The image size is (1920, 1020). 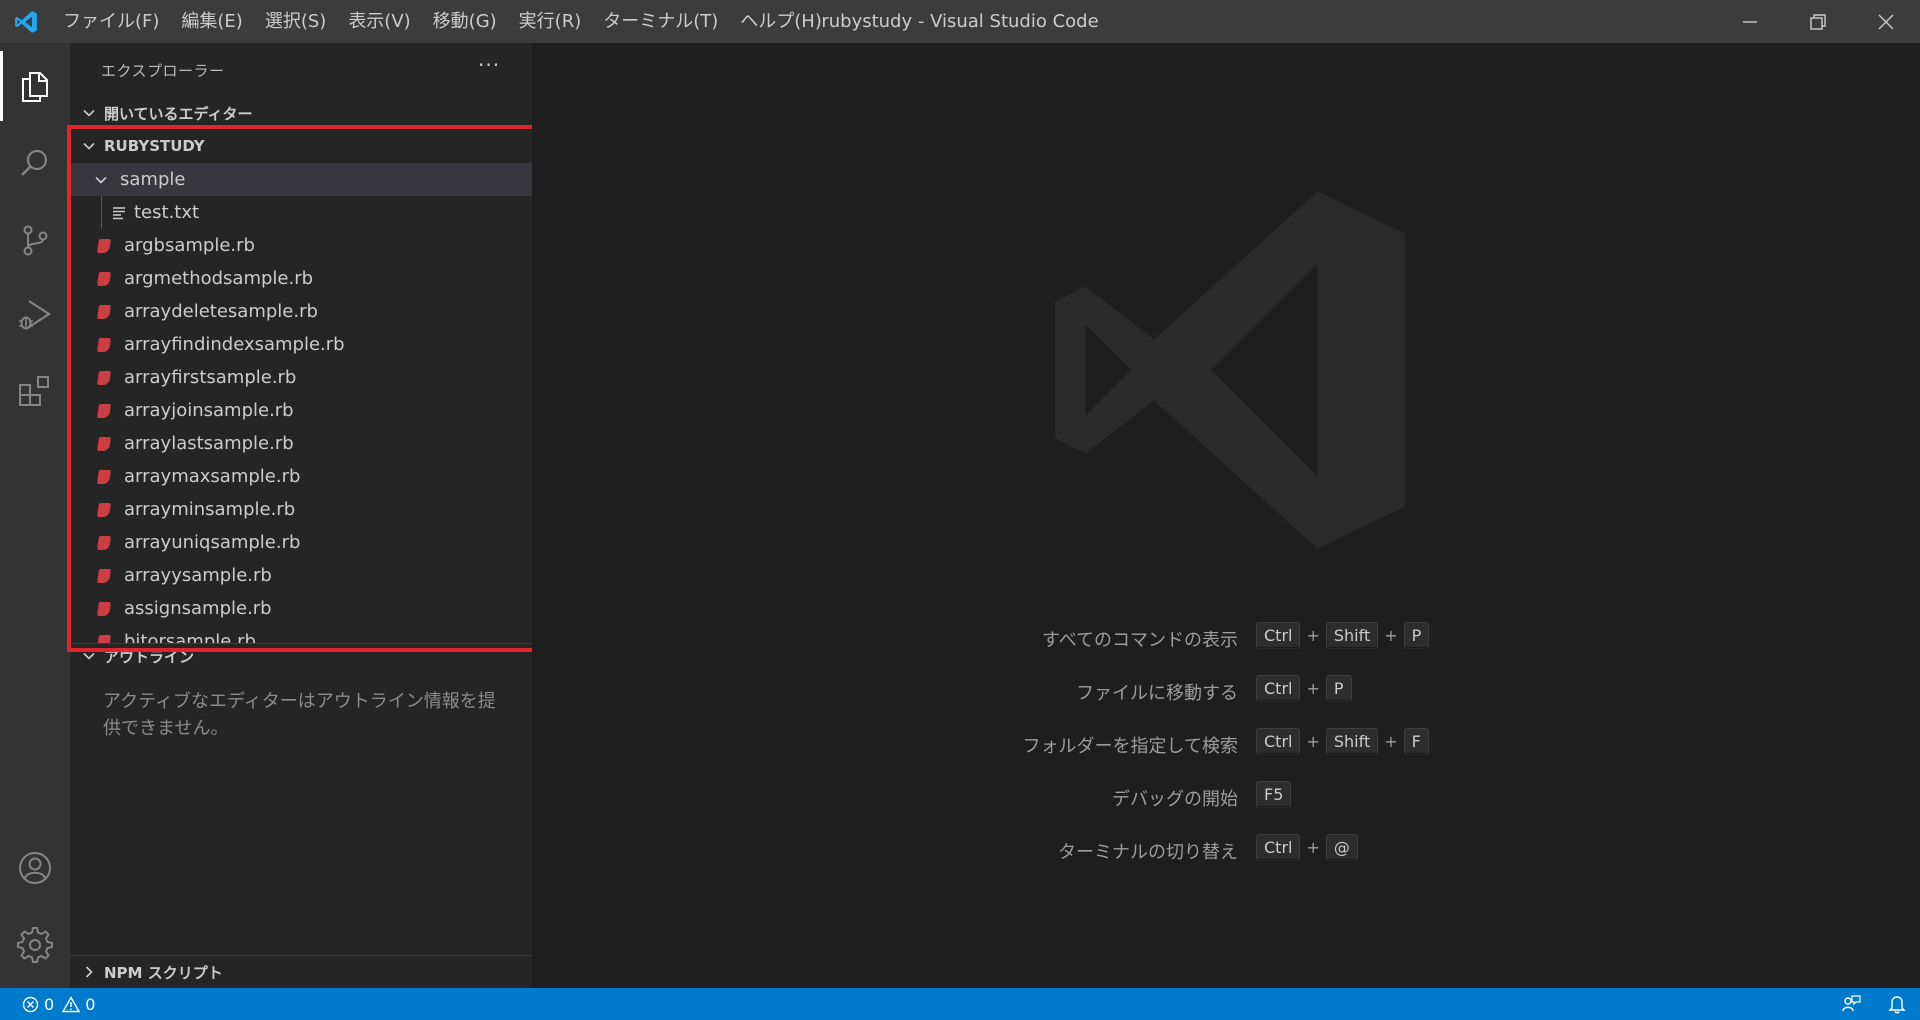 I want to click on shortcut-keys: F5, so click(x=1274, y=794).